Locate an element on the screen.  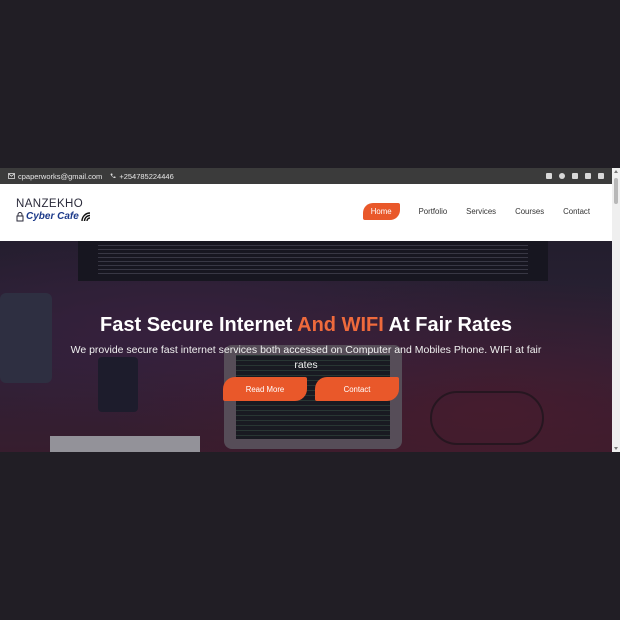
nav-item-courses: Courses is located at coordinates (529, 211).